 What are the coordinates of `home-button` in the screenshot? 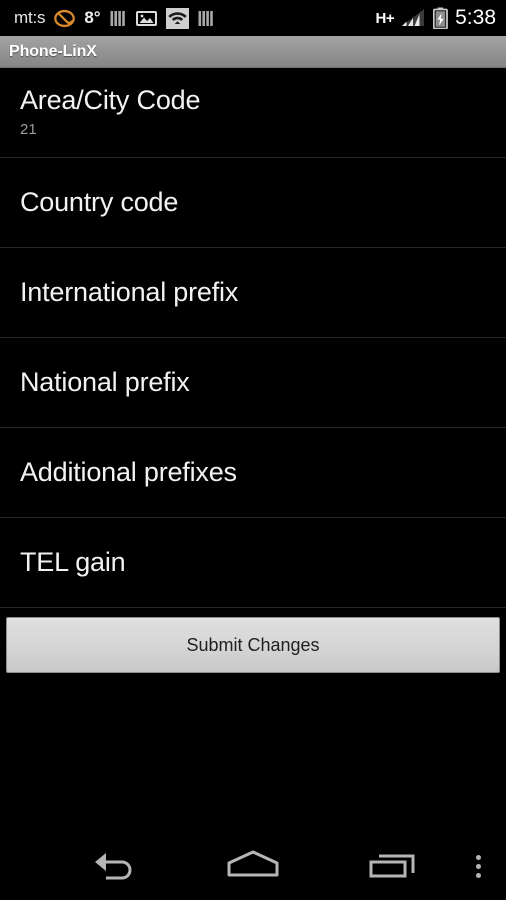 It's located at (253, 866).